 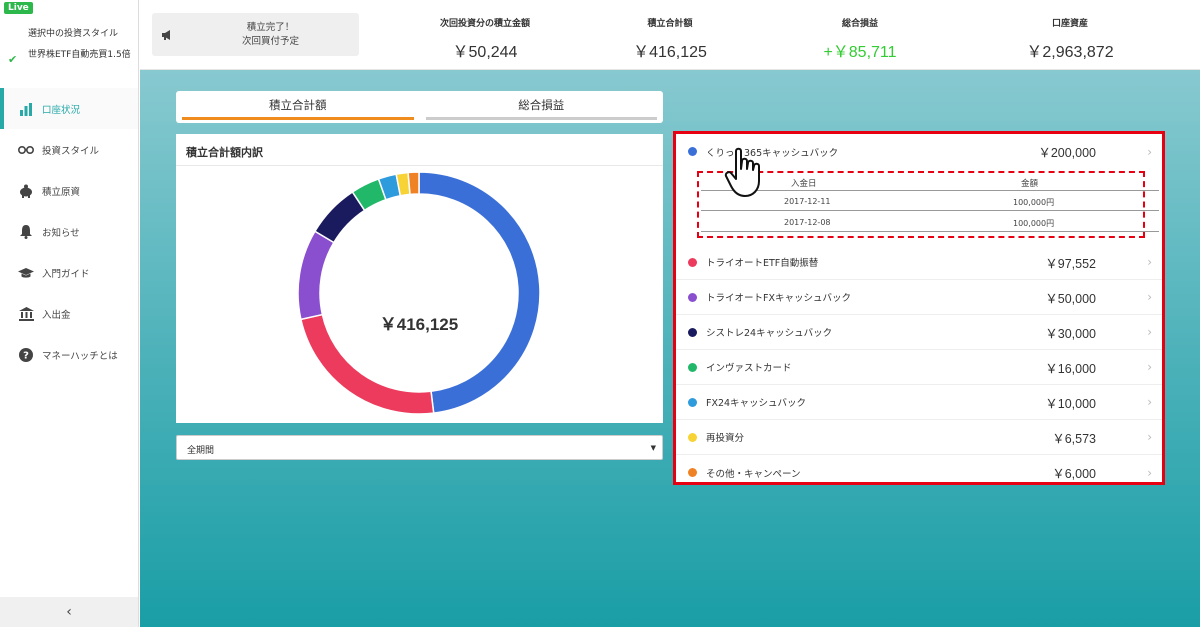 I want to click on item-amount: ￥200,000, so click(x=1067, y=153).